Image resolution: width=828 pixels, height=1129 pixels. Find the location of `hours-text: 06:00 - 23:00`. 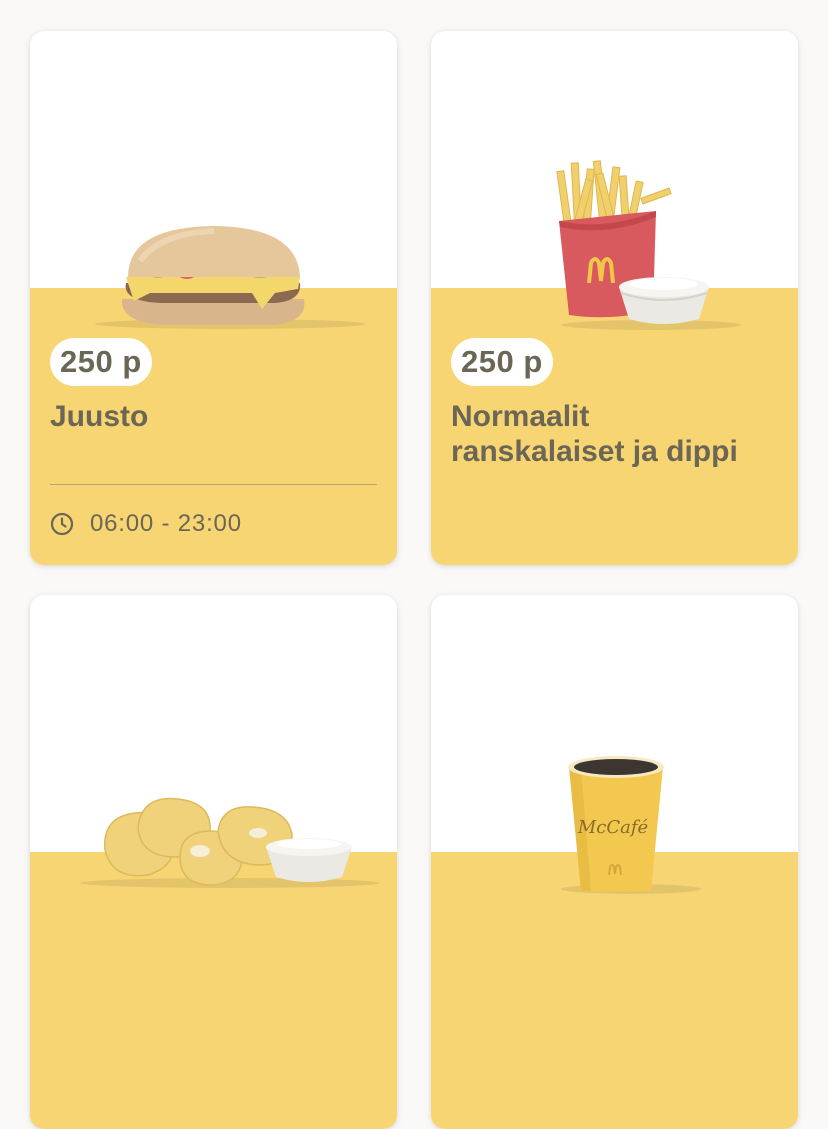

hours-text: 06:00 - 23:00 is located at coordinates (166, 523).